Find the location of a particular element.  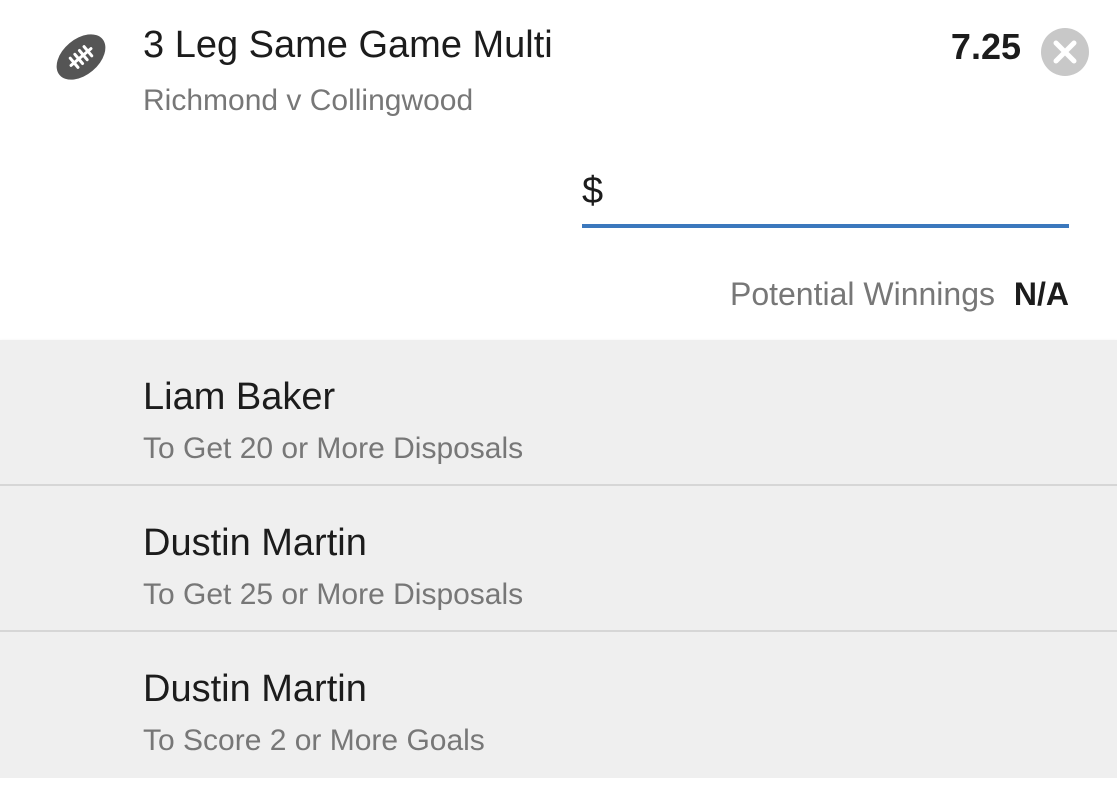

match-name: Richmond v Collingwood is located at coordinates (308, 100).